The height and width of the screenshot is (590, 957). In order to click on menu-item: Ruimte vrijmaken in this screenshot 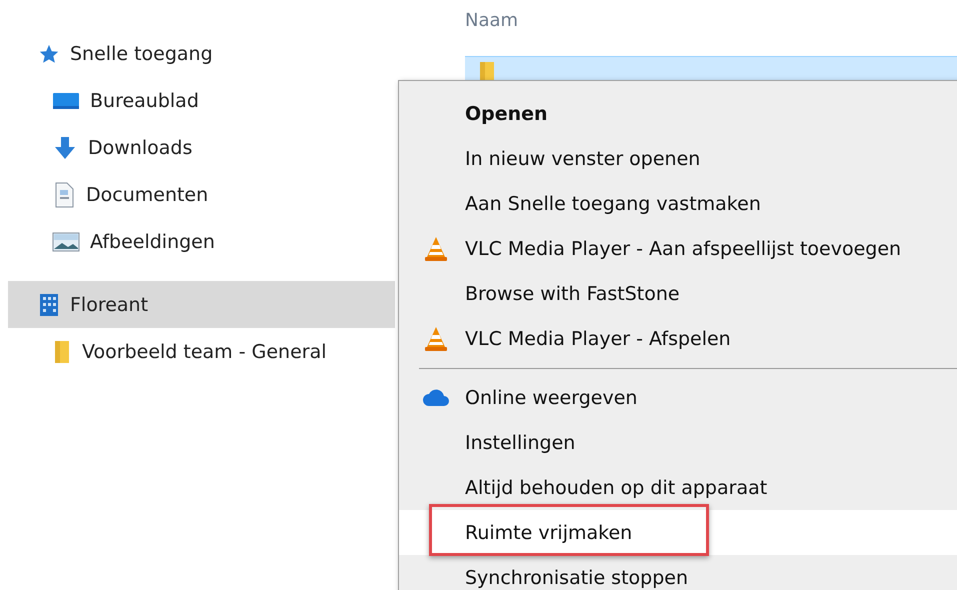, I will do `click(678, 532)`.